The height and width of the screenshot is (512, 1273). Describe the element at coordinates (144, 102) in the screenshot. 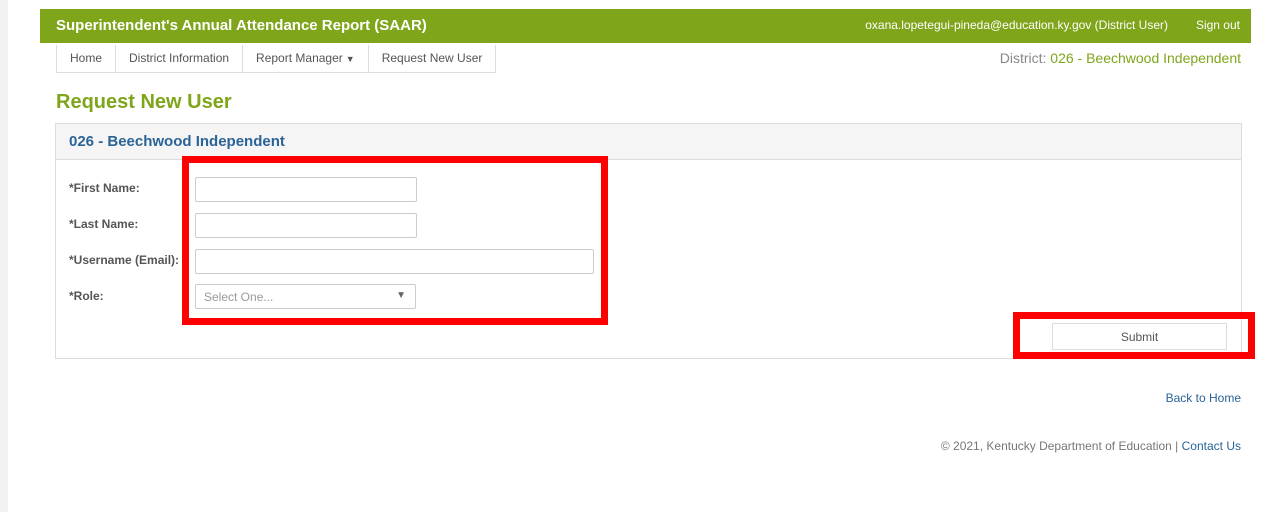

I see `page-title: Request New User` at that location.